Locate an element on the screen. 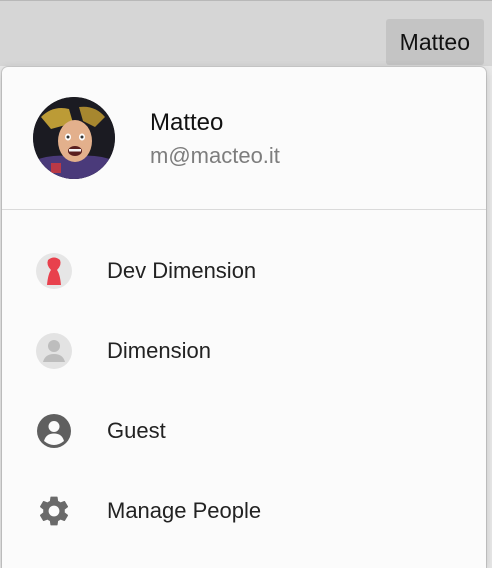 Image resolution: width=492 pixels, height=568 pixels. menu-item-manage-people: Manage People is located at coordinates (244, 511).